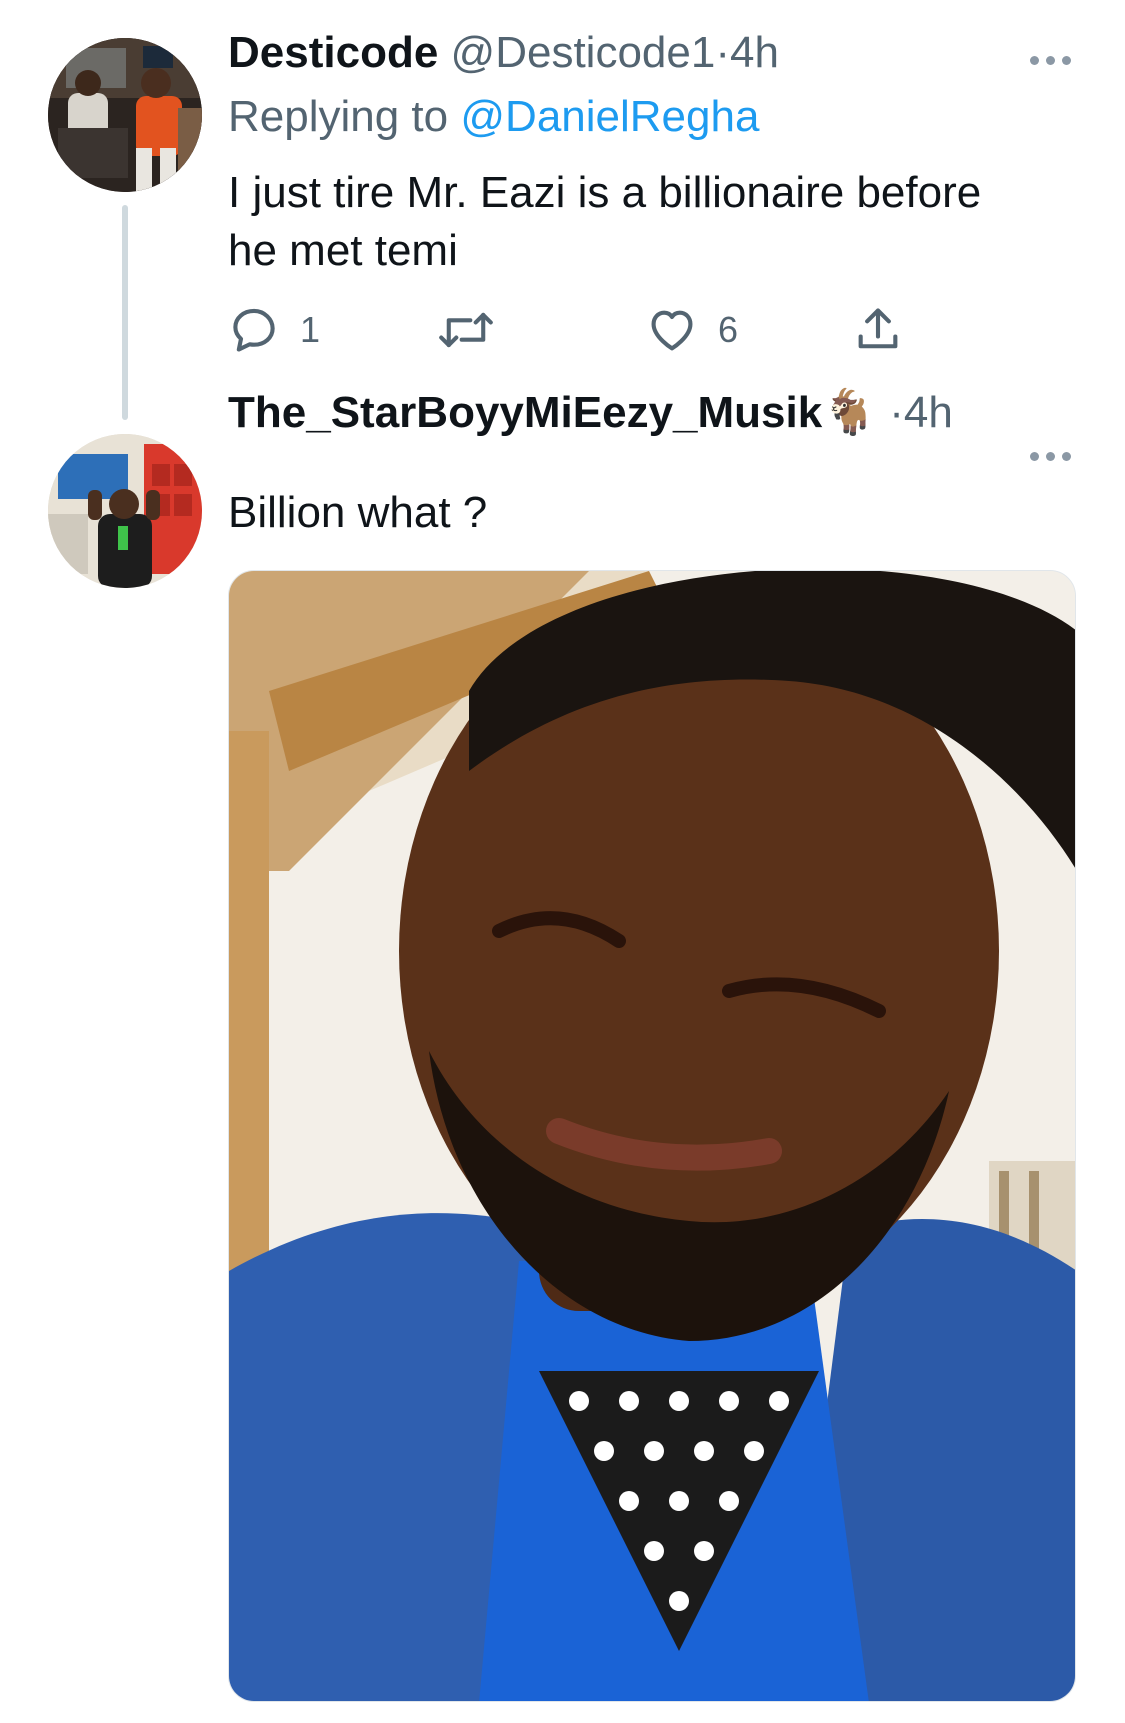 This screenshot has height=1723, width=1125. Describe the element at coordinates (583, 52) in the screenshot. I see `user-handle: @Desticode1` at that location.